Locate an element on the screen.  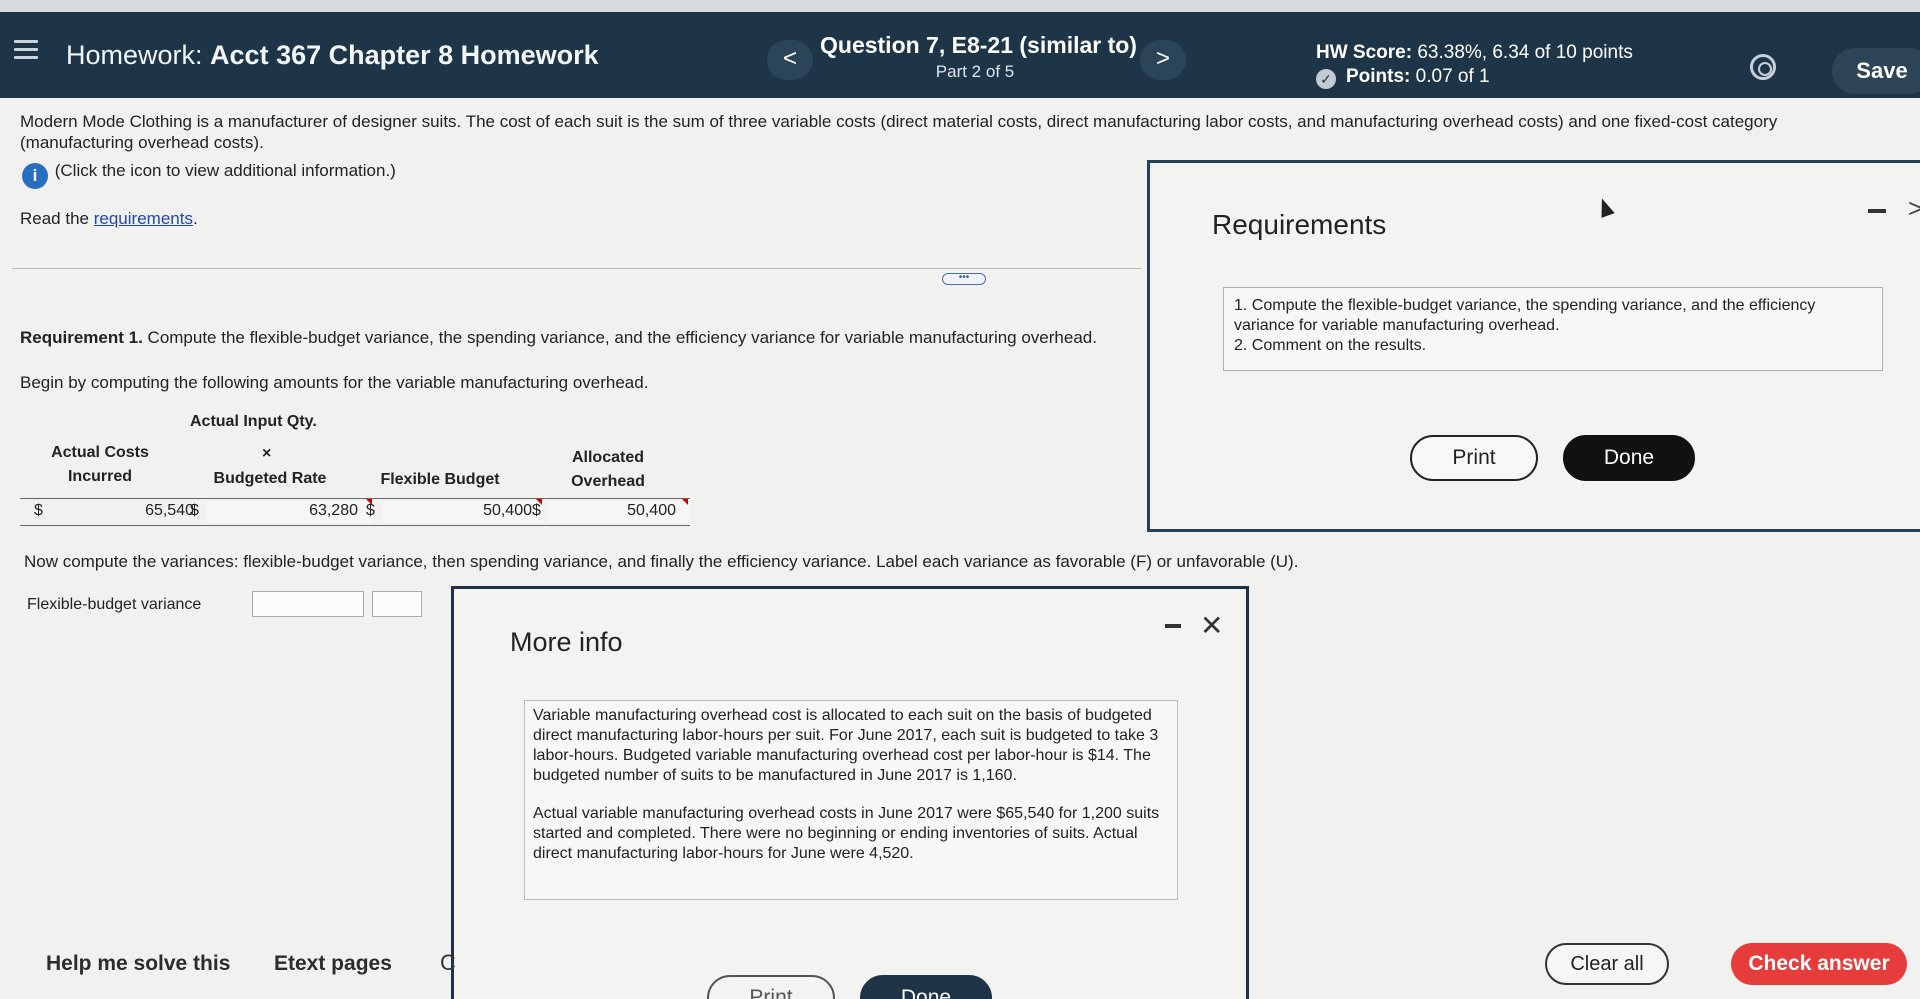
partial-credit-icon: ✓ is located at coordinates (1326, 79).